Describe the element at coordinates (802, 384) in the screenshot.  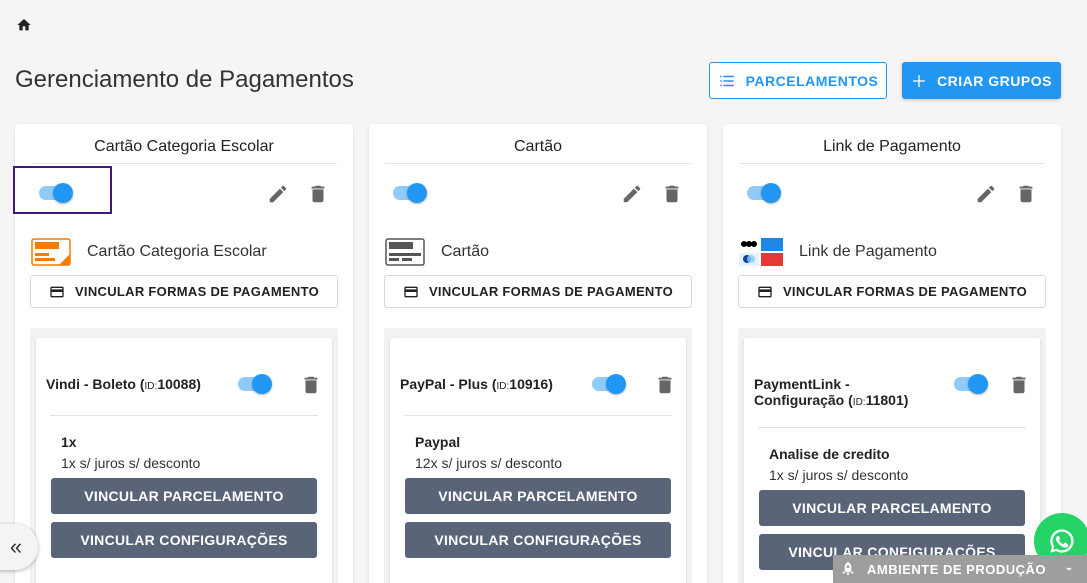
I see `payment-item-name-line1: PaymentLink -` at that location.